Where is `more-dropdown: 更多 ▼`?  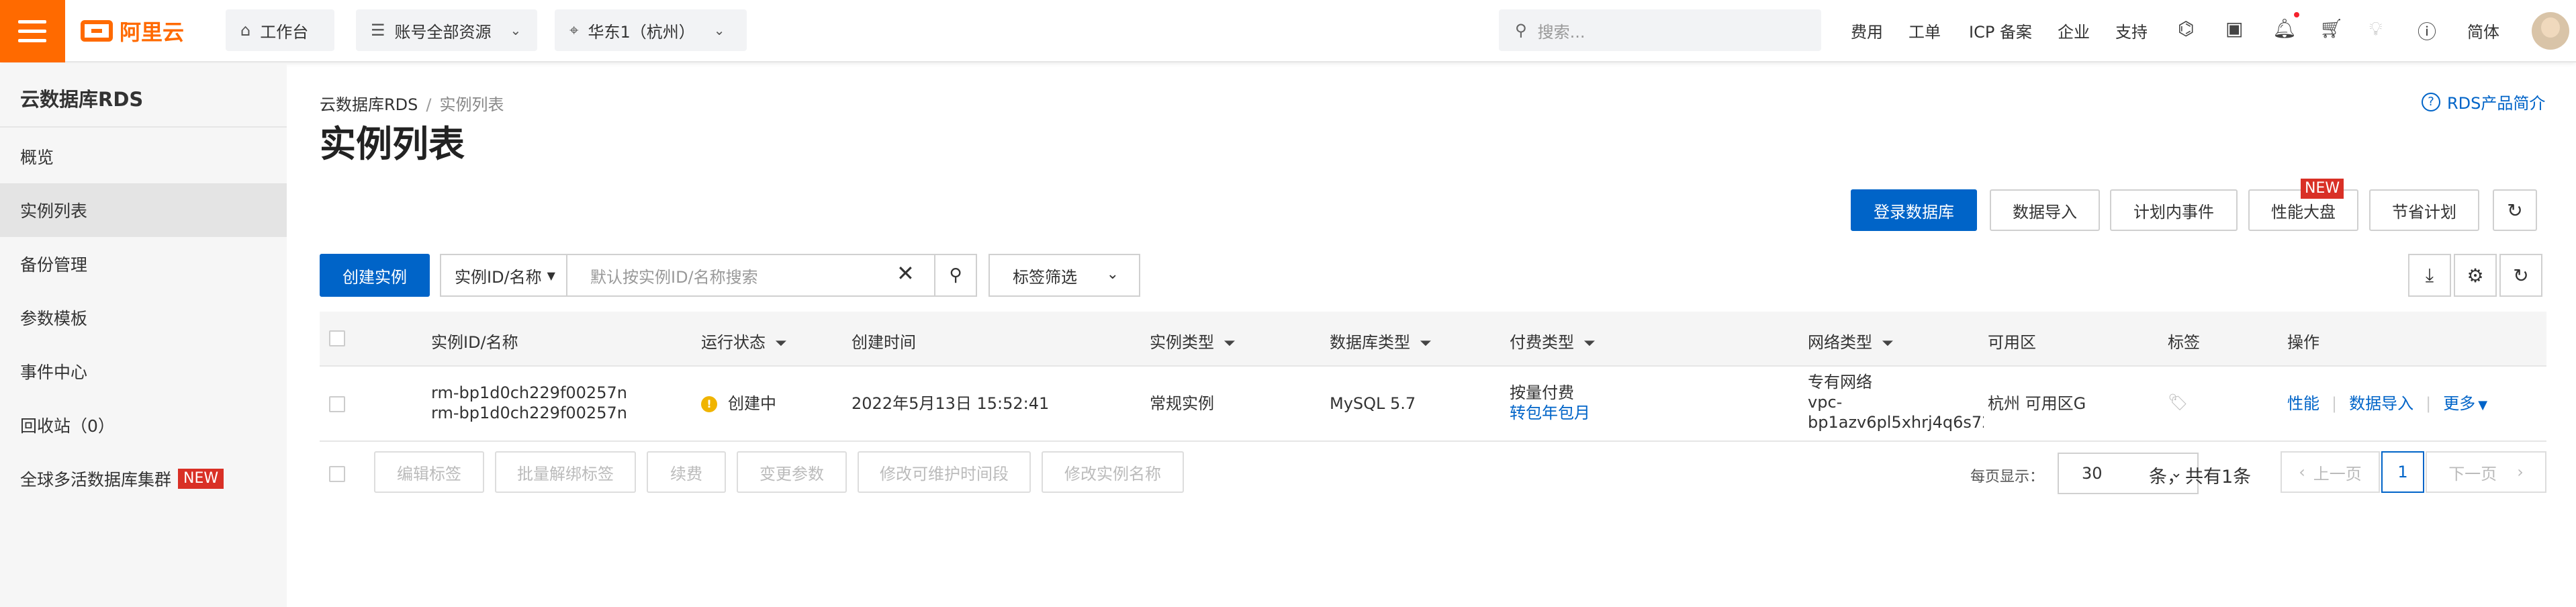
more-dropdown: 更多 ▼ is located at coordinates (2465, 404).